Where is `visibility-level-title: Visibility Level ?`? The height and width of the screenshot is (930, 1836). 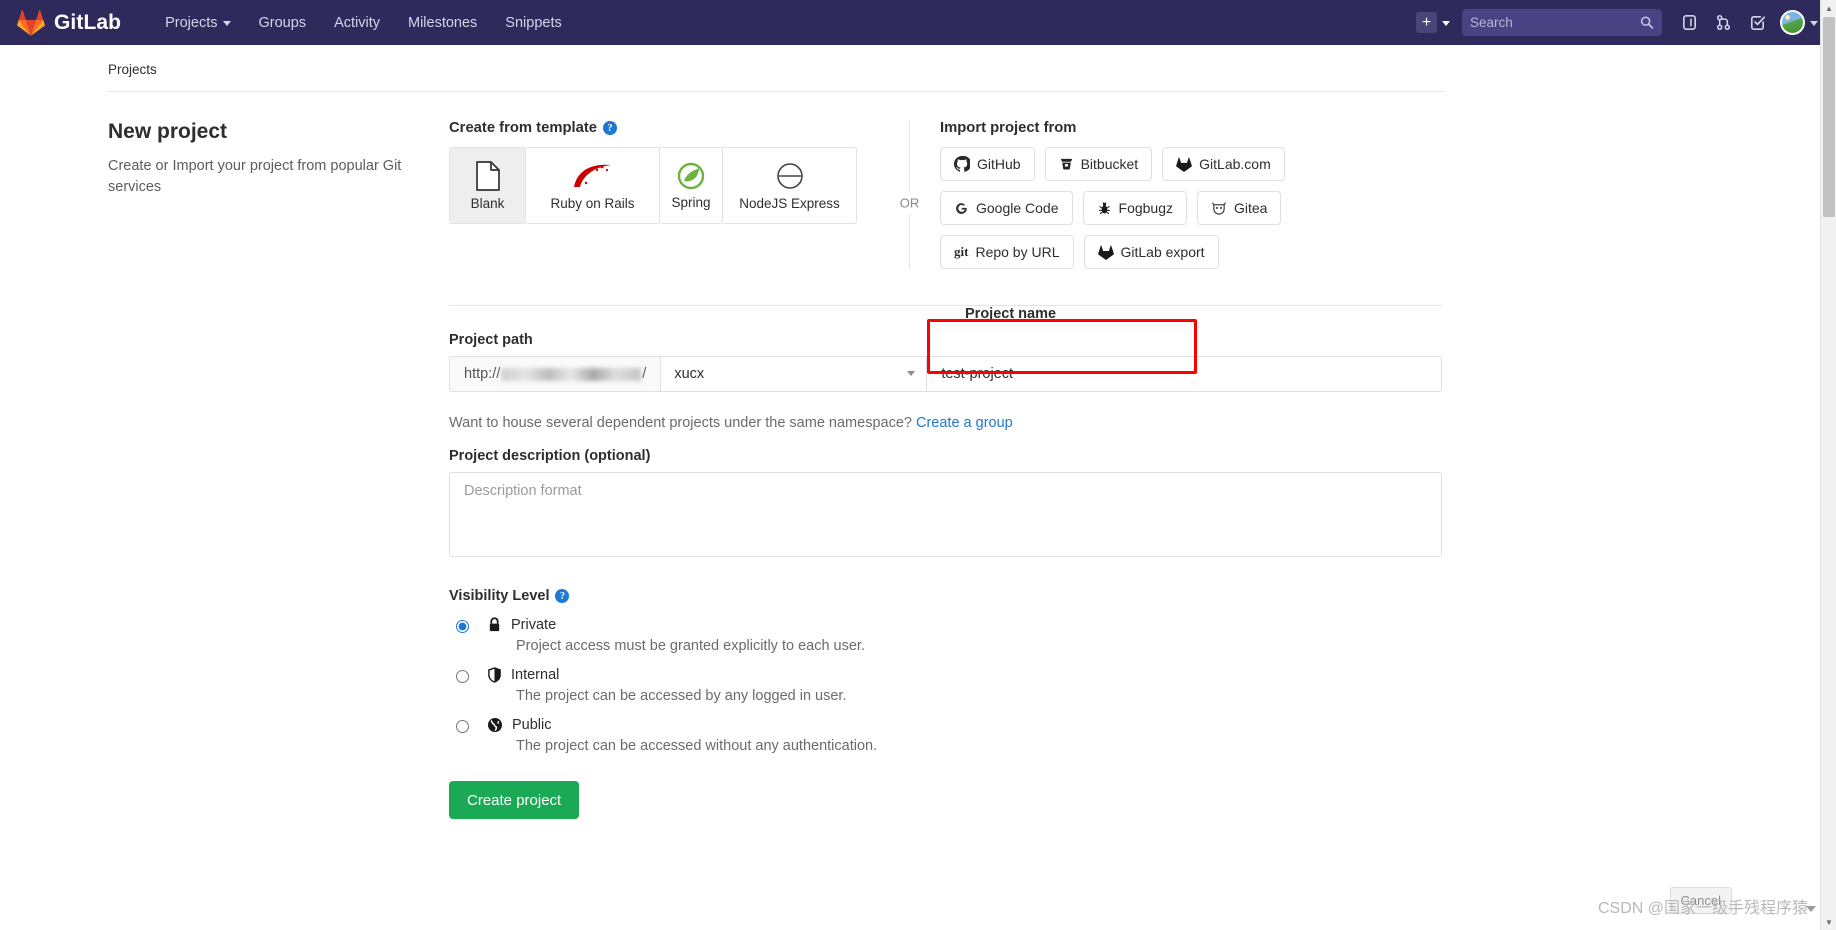
visibility-level-title: Visibility Level ? is located at coordinates (946, 596).